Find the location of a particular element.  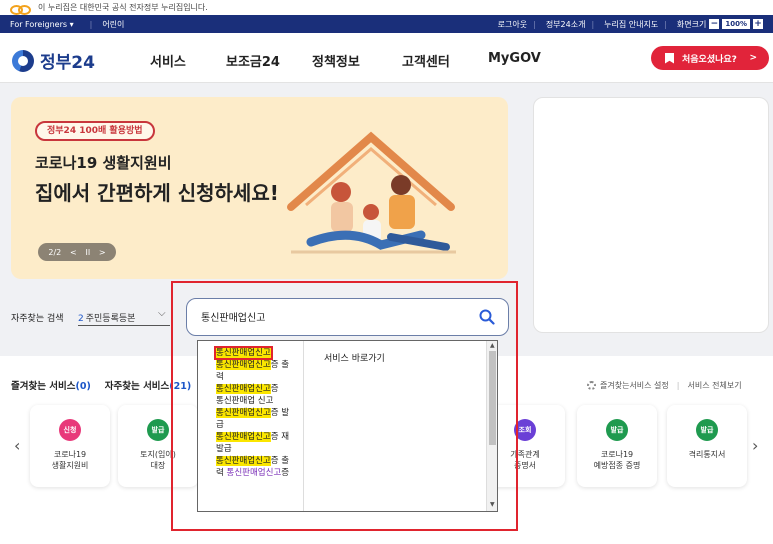

for-foreigners-link: For Foreigners ▾ is located at coordinates (42, 24).